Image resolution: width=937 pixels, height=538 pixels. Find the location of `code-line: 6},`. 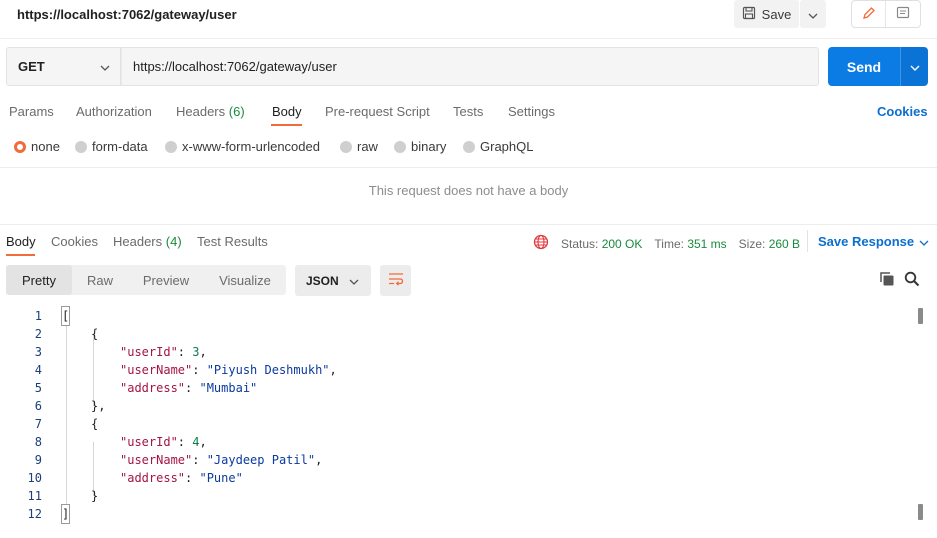

code-line: 6}, is located at coordinates (70, 406).